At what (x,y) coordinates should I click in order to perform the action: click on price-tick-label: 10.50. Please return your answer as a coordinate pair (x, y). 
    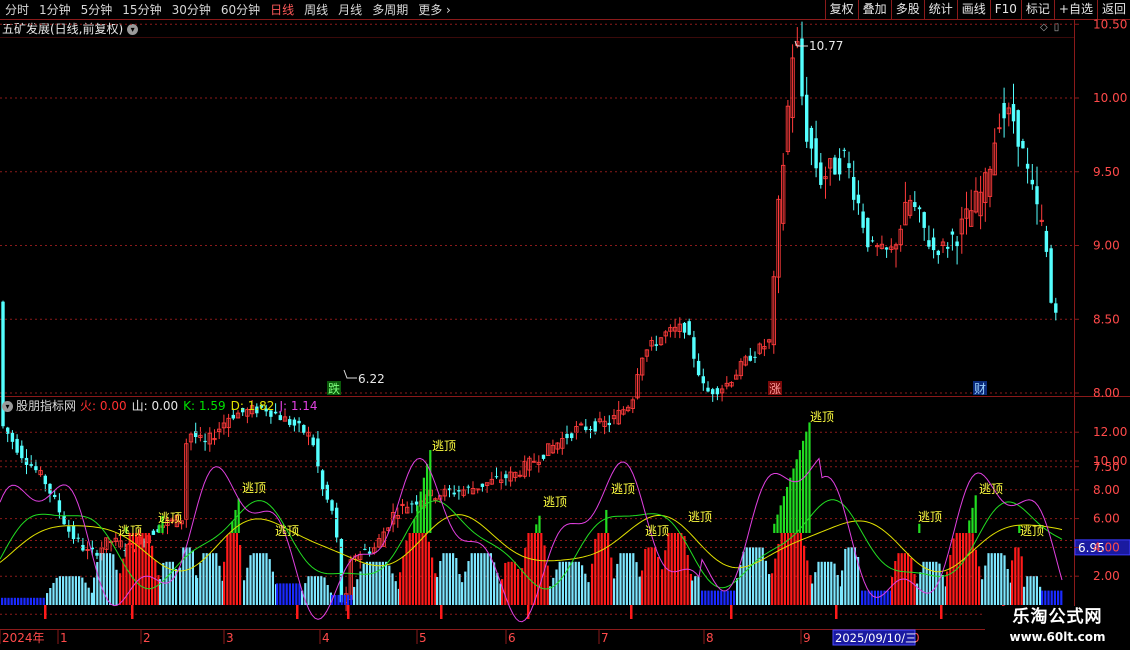
    Looking at the image, I should click on (1110, 24).